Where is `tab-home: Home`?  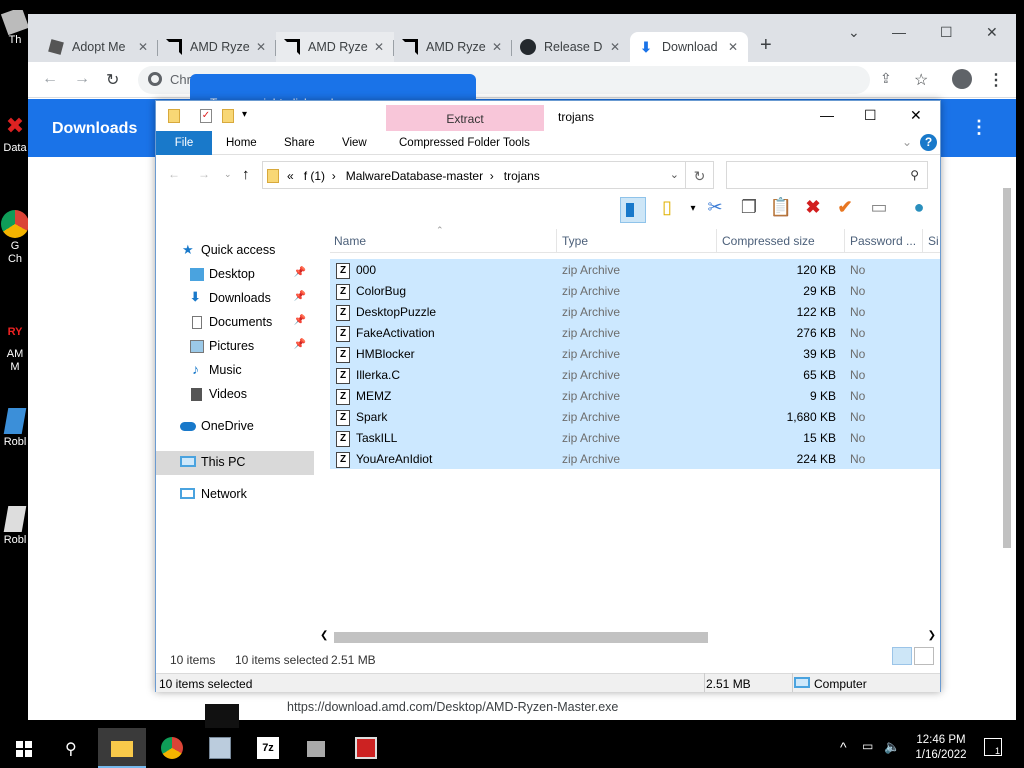 tab-home: Home is located at coordinates (241, 143).